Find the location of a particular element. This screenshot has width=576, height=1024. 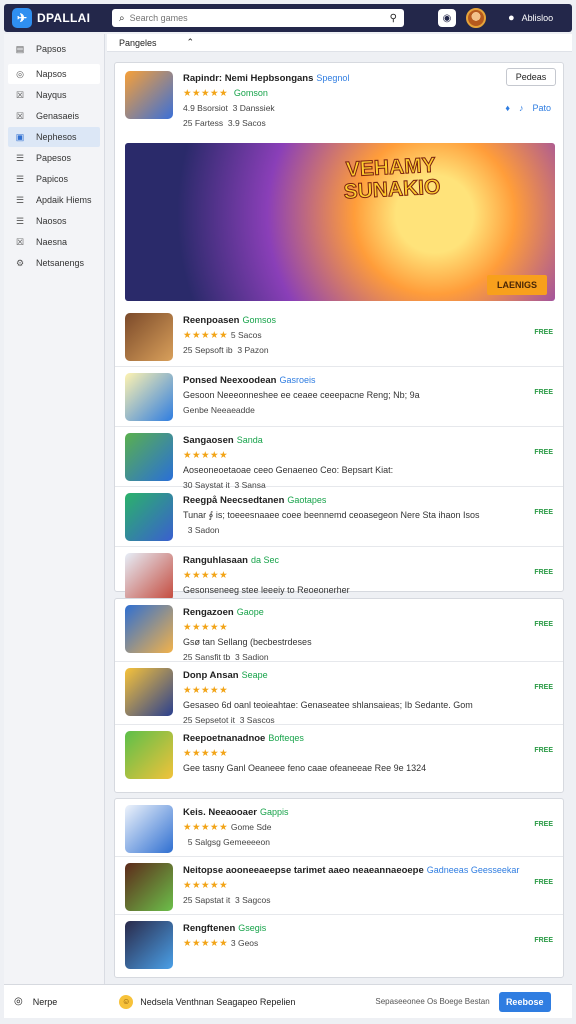

diamond-icon: ♦ is located at coordinates (507, 108).